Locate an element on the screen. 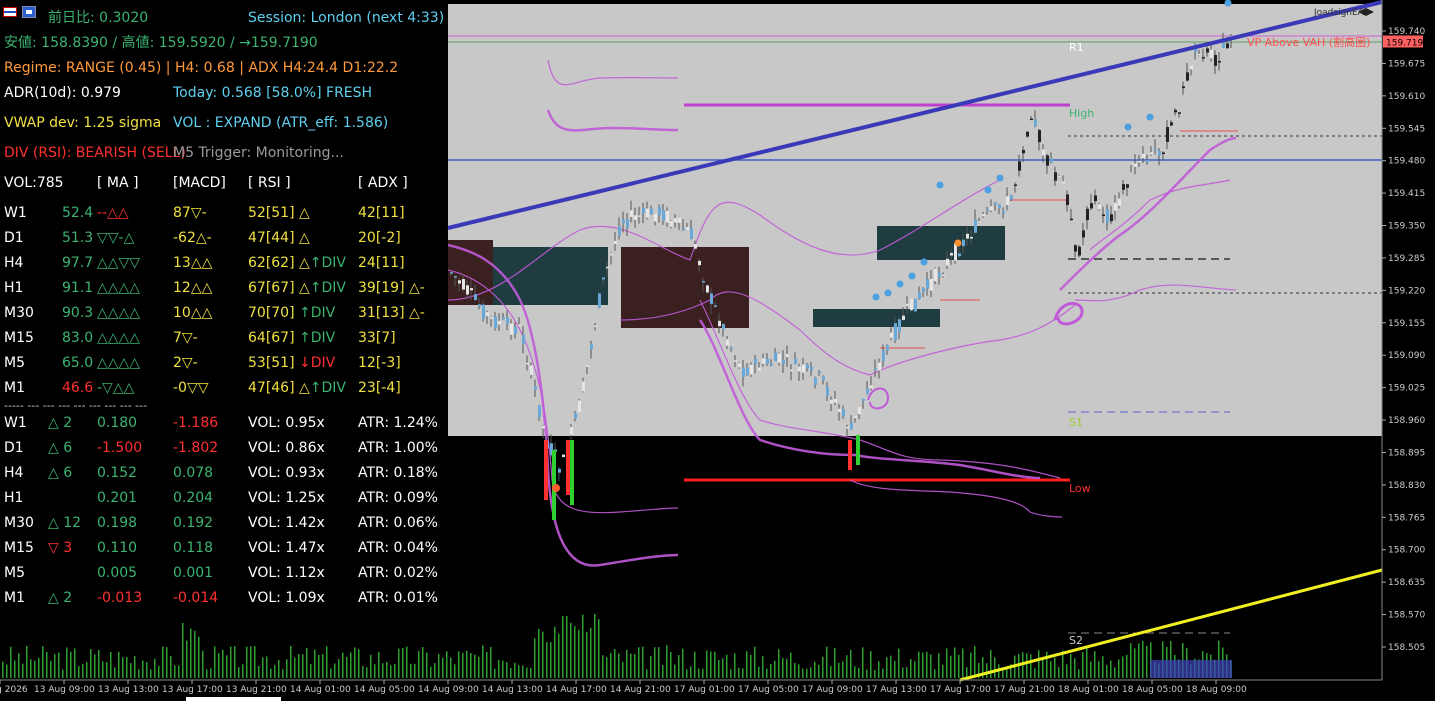  price-tick-label: 158.700 is located at coordinates (1406, 551).